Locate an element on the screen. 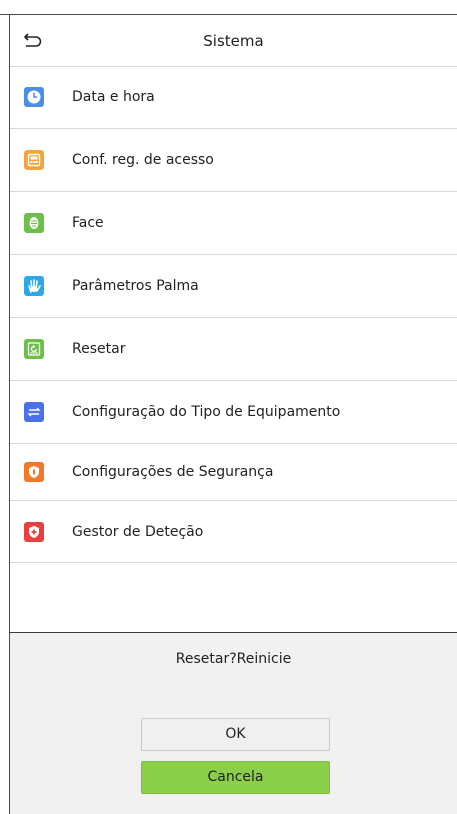 The image size is (457, 814). page-title: Sistema is located at coordinates (233, 41).